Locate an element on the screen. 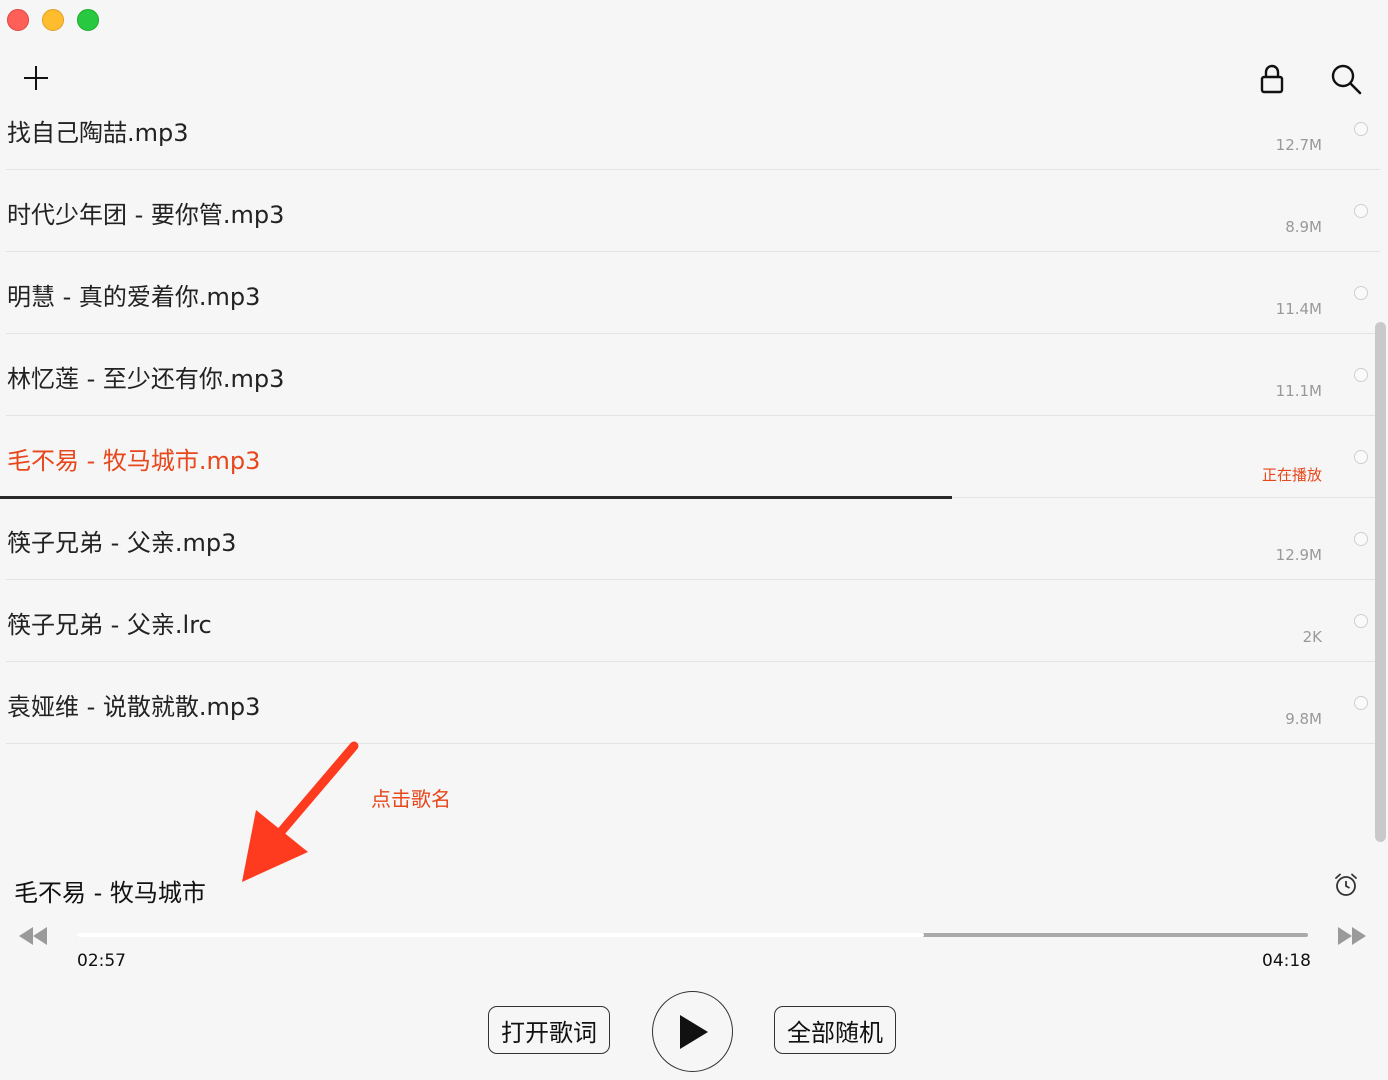  minimize-window-button is located at coordinates (53, 20).